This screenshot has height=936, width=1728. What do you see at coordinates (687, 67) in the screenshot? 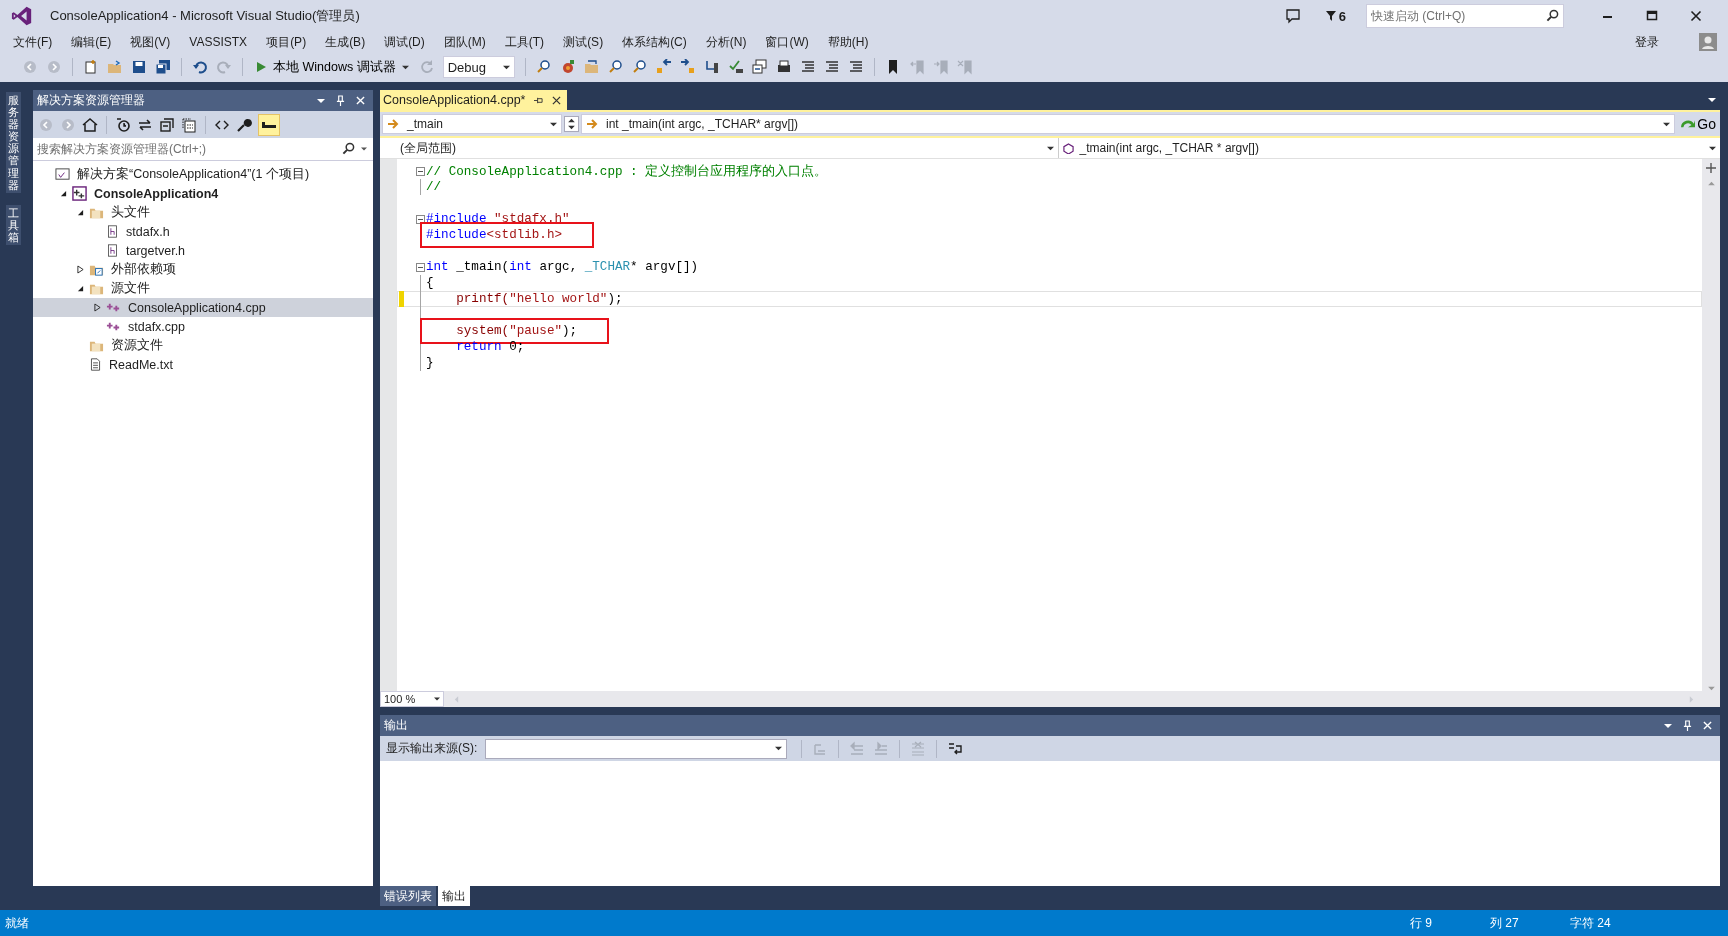
I see `step-forward-icon` at bounding box center [687, 67].